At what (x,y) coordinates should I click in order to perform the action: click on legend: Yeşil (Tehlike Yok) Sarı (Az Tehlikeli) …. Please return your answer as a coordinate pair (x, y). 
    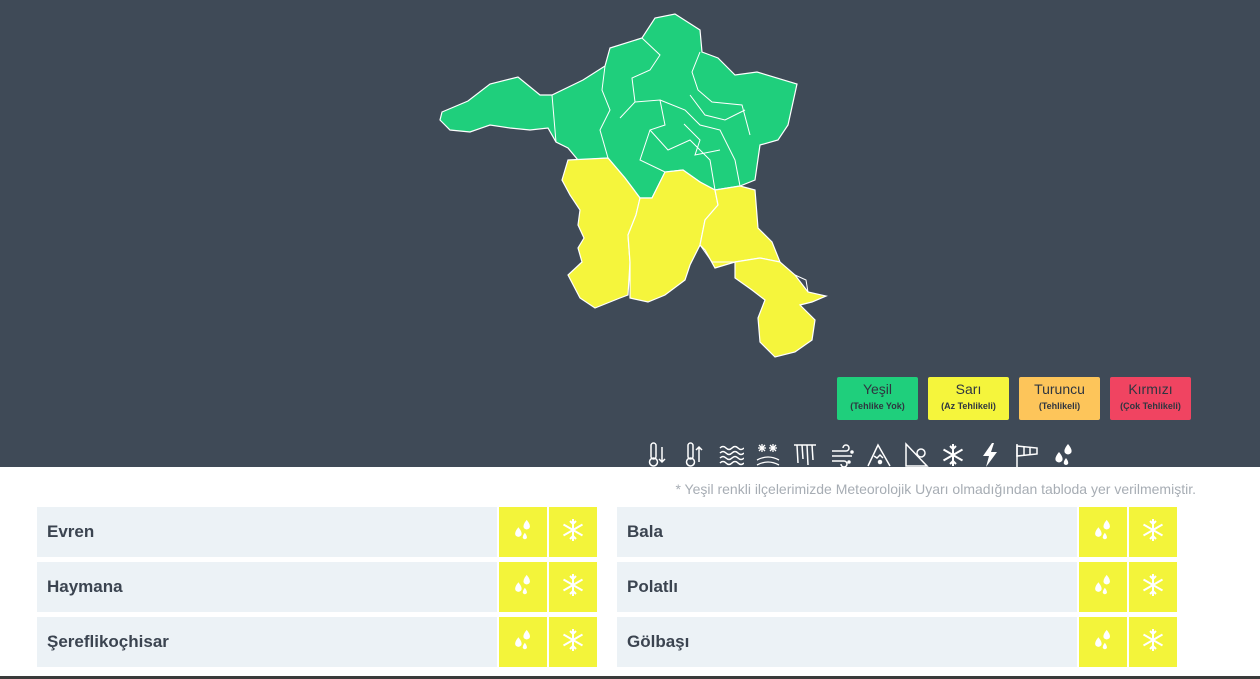
    Looking at the image, I should click on (1014, 398).